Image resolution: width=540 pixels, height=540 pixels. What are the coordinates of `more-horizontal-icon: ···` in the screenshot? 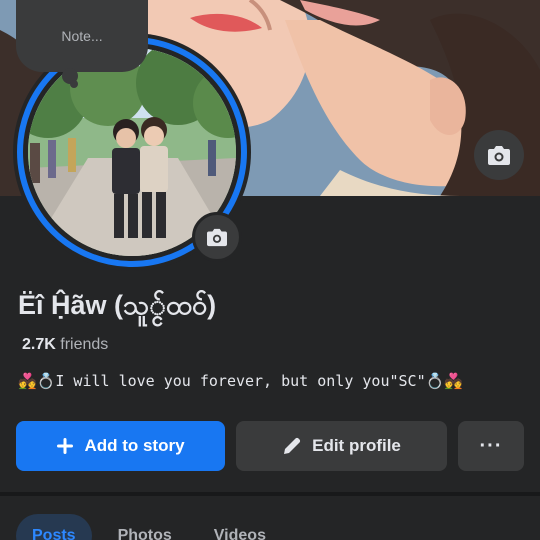 It's located at (491, 445).